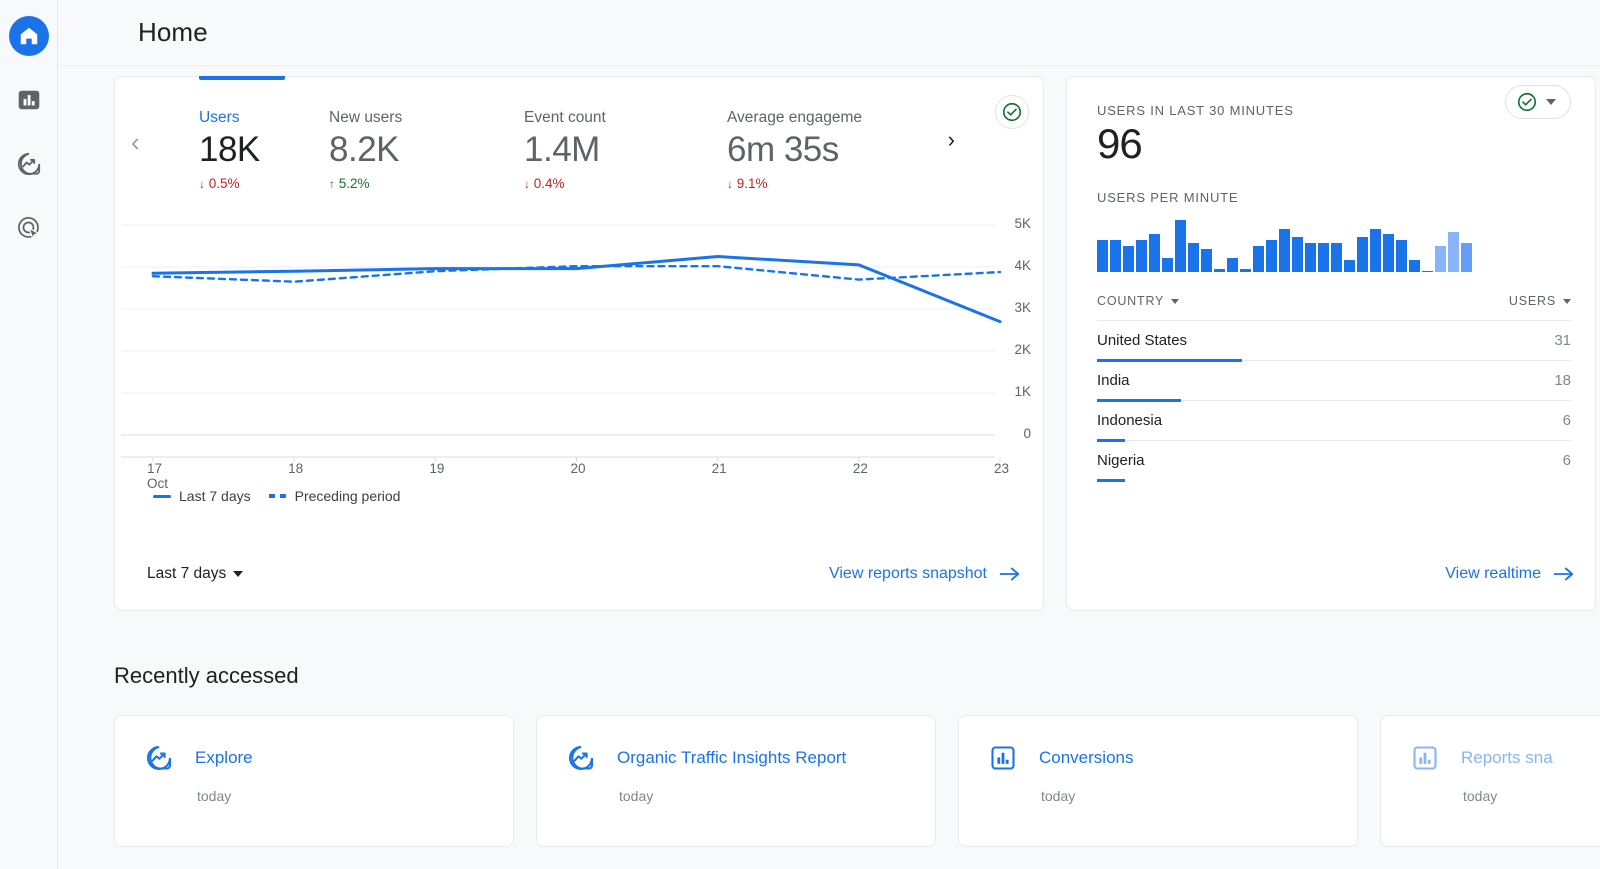 The height and width of the screenshot is (869, 1600). Describe the element at coordinates (1334, 461) in the screenshot. I see `table-row: Nigeria 6` at that location.